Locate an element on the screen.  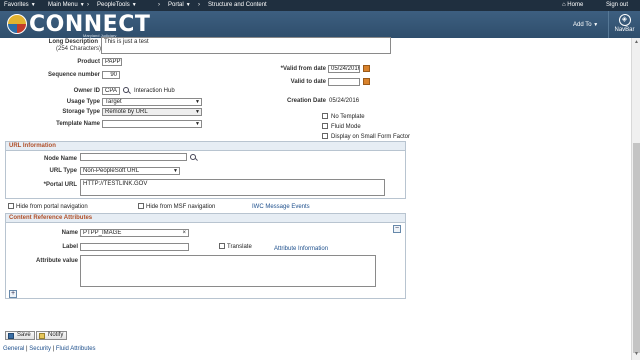
attribute-name-input: PTPP_IMAGE × is located at coordinates (134, 233).